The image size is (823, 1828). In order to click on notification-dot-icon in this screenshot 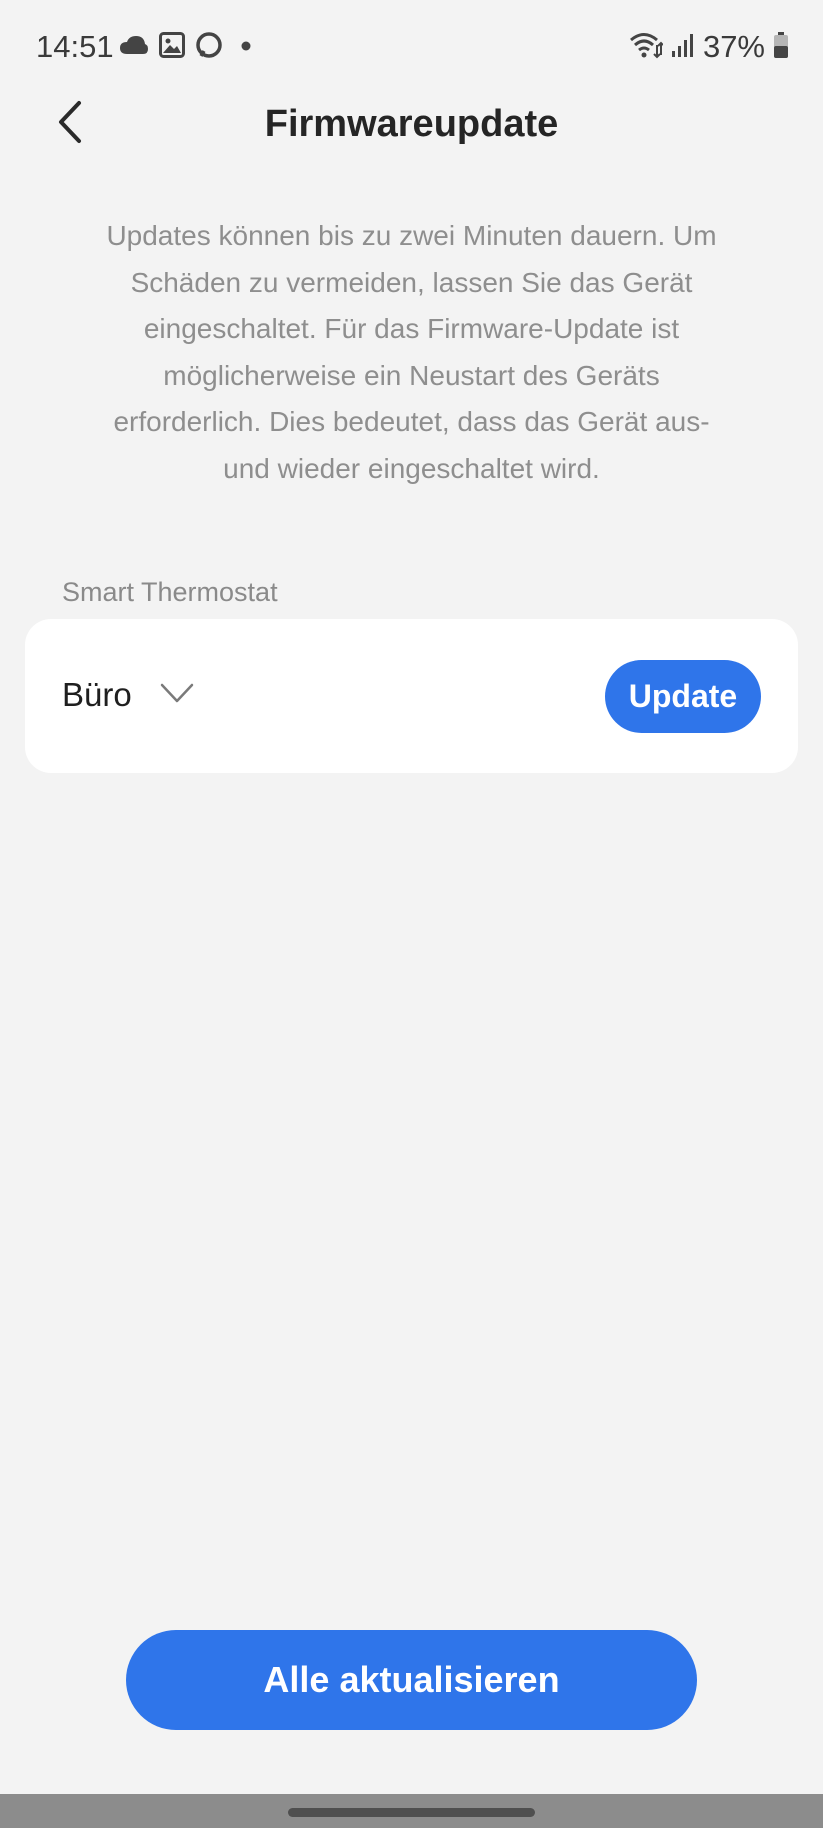, I will do `click(246, 47)`.